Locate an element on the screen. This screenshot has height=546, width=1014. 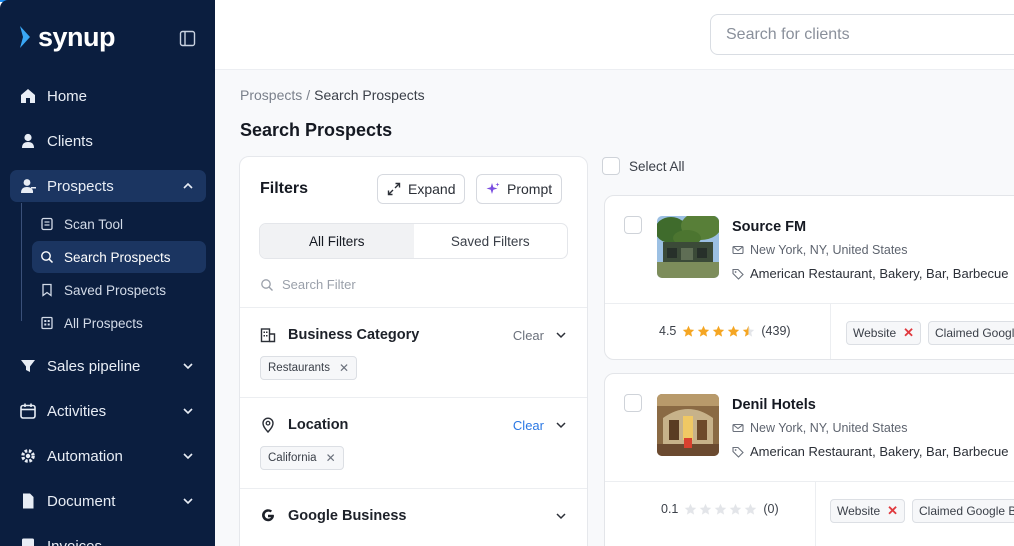
sidebar-subitem-saved-prospects: Saved Prospects is located at coordinates (119, 290).